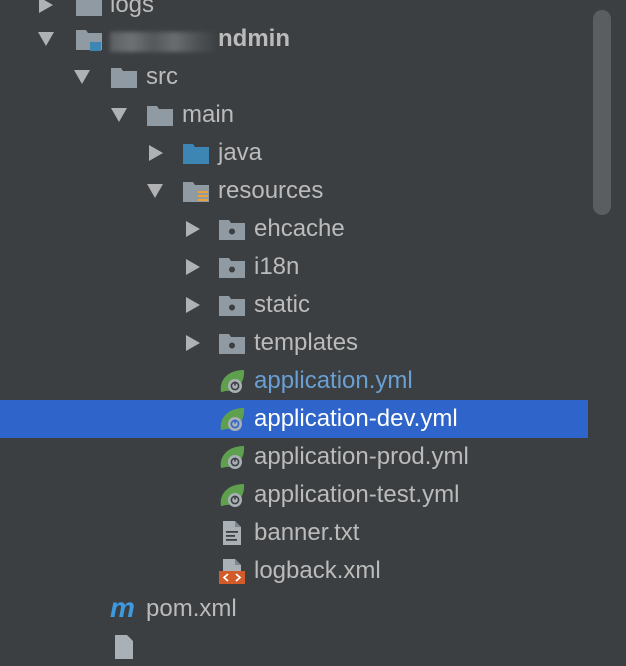 Image resolution: width=626 pixels, height=666 pixels. I want to click on tree-item-label: application-dev.yml, so click(356, 418).